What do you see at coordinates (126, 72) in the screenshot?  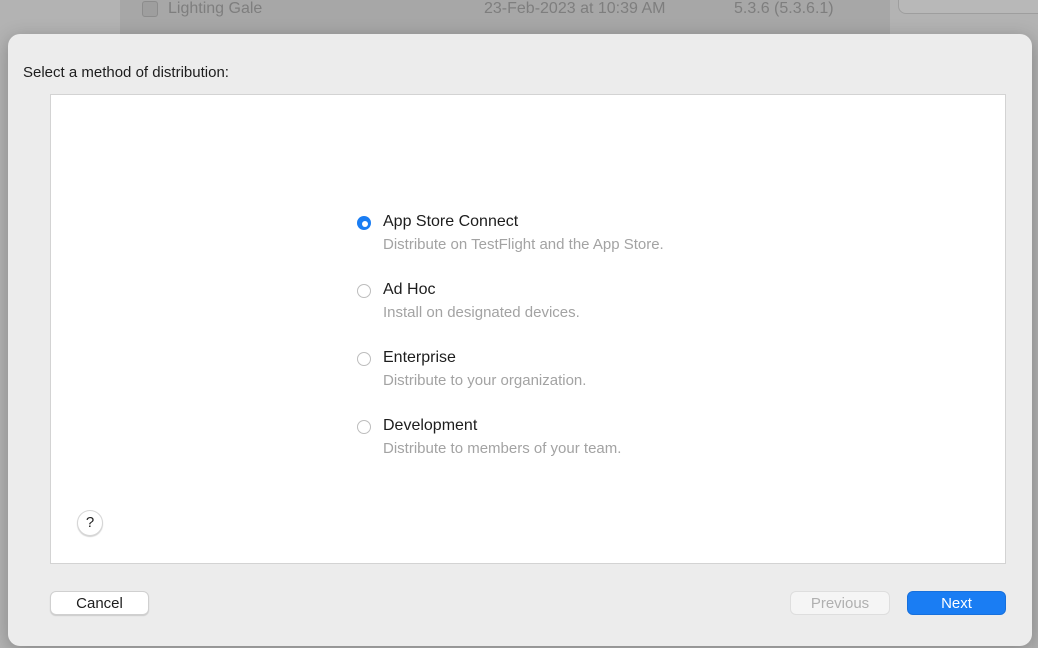 I see `sheet-title: Select a method of distribution:` at bounding box center [126, 72].